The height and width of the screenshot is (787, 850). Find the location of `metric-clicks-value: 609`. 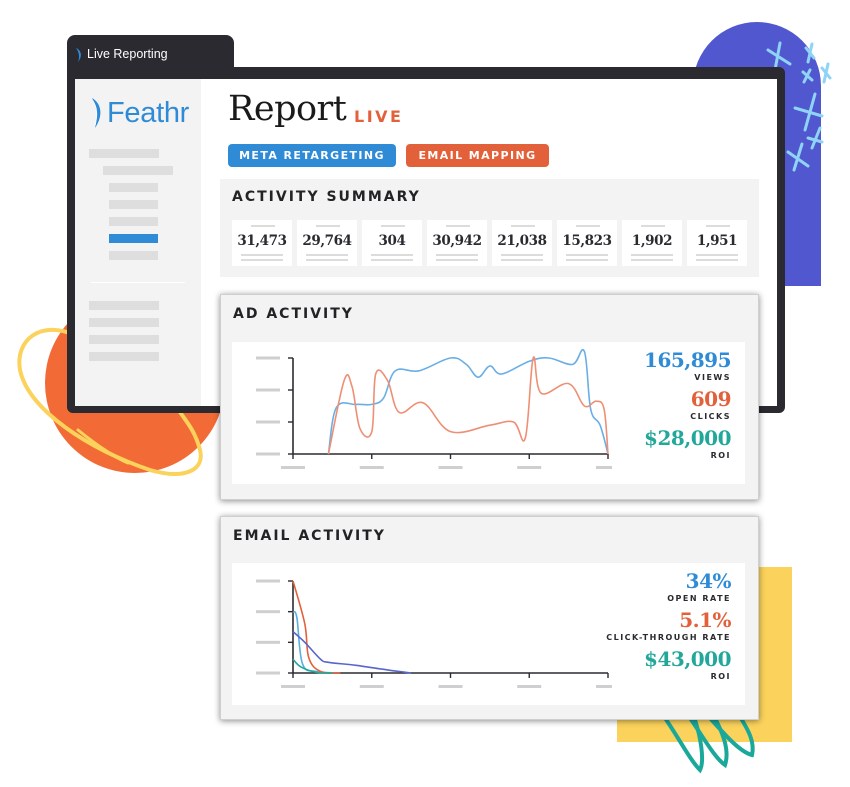

metric-clicks-value: 609 is located at coordinates (711, 399).